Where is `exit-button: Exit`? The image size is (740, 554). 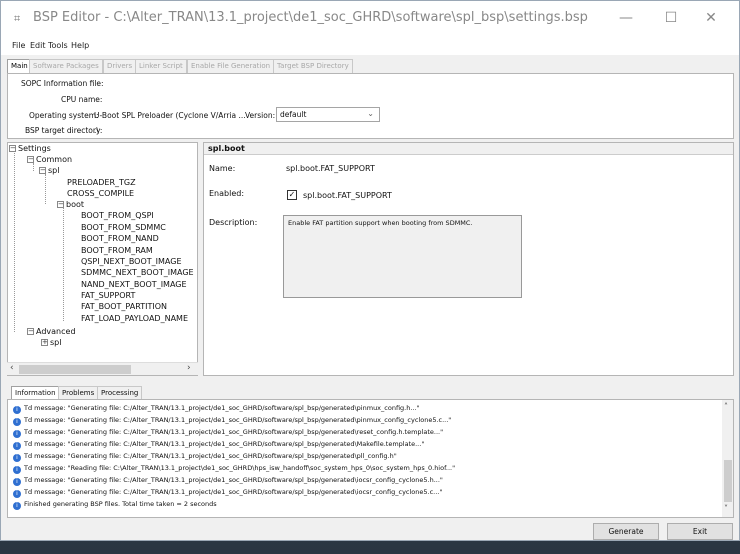 exit-button: Exit is located at coordinates (700, 531).